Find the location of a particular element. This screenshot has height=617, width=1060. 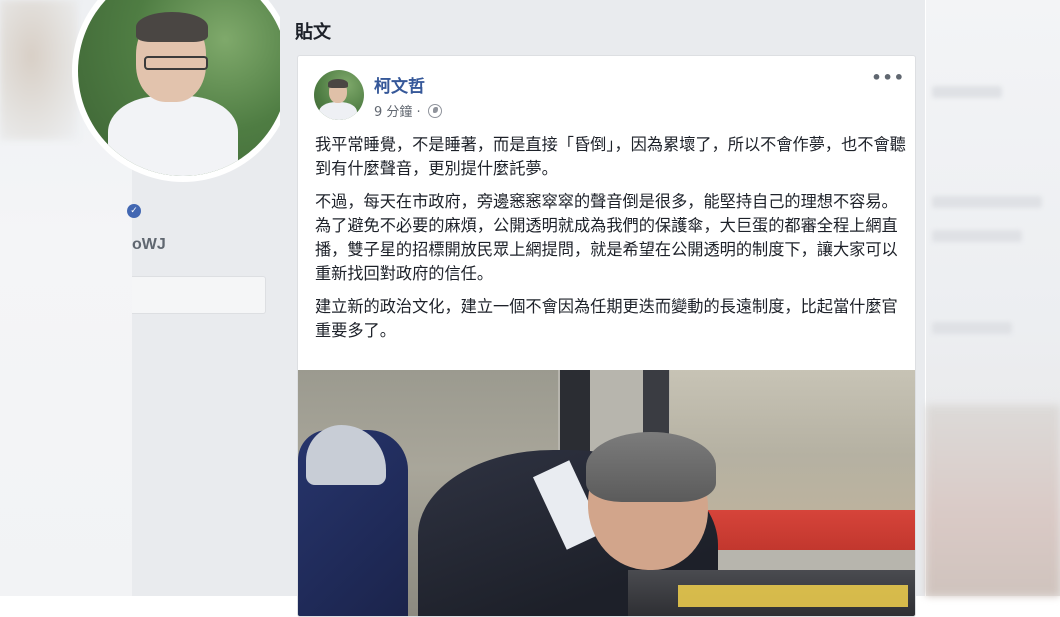

sidebar-button is located at coordinates (199, 295).